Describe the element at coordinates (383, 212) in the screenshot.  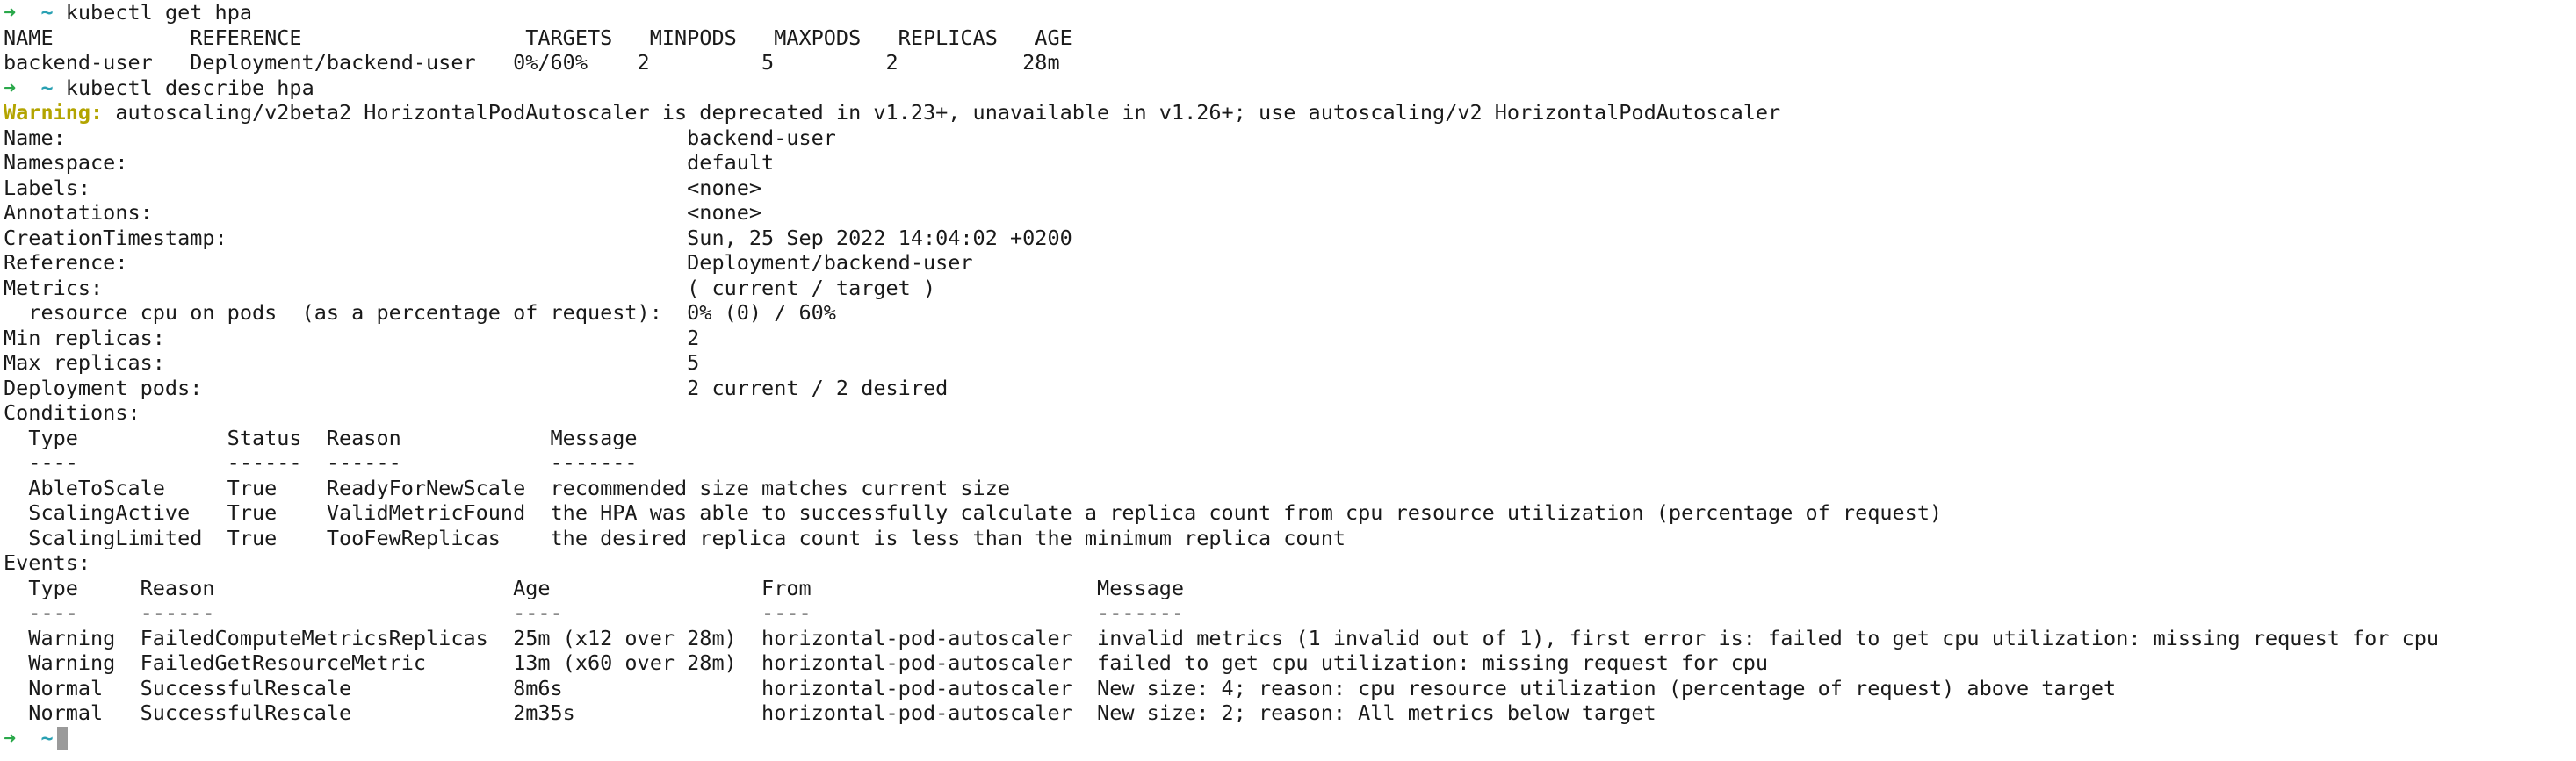
I see `output-line: Annotations: <none>` at that location.